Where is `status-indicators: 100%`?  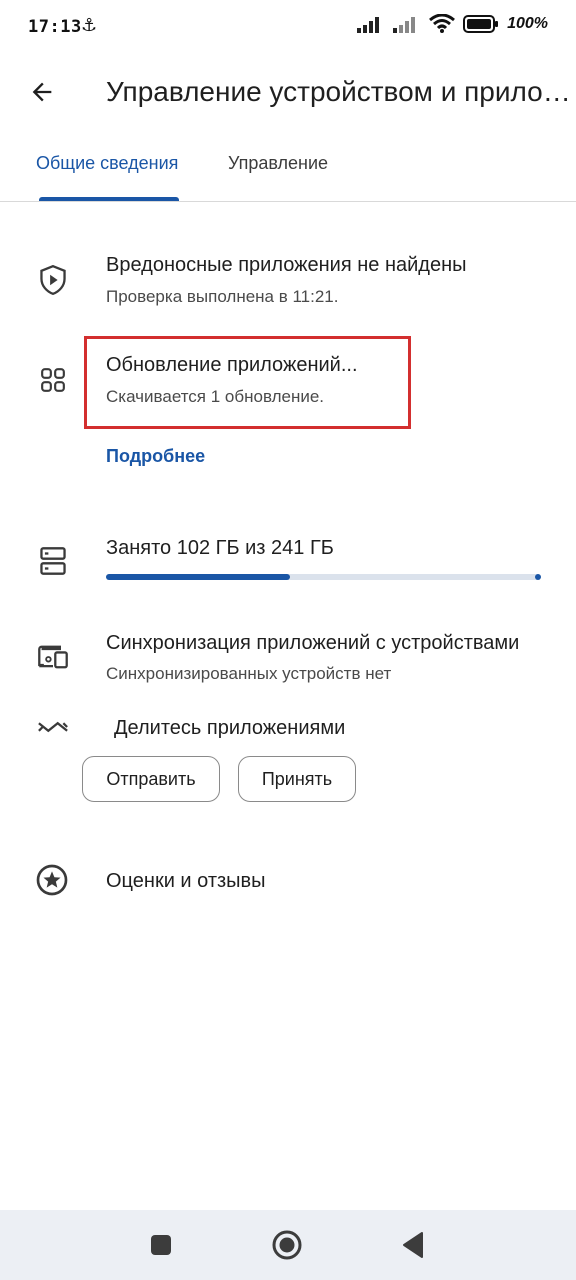 status-indicators: 100% is located at coordinates (452, 24).